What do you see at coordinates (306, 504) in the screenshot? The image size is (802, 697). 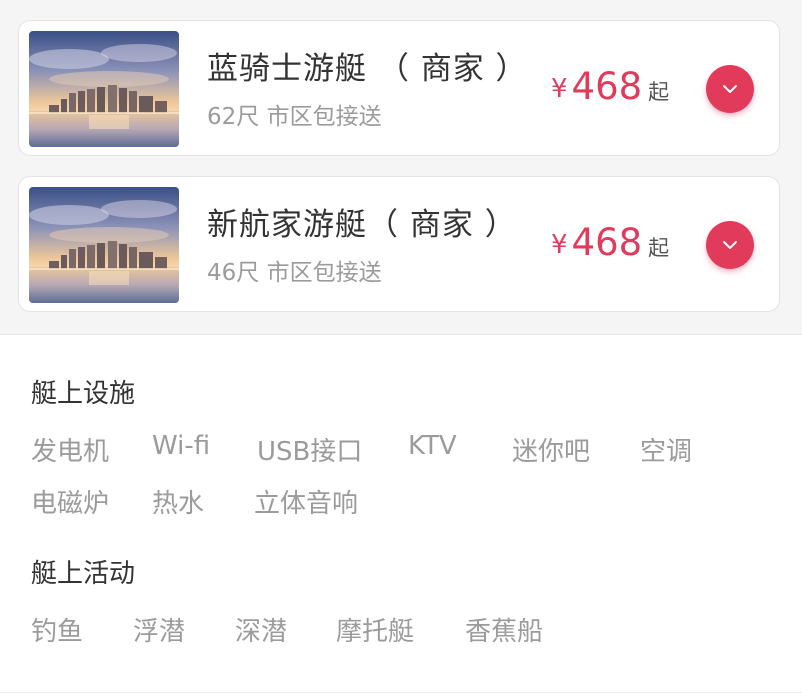 I see `facility-tag: 立体音响` at bounding box center [306, 504].